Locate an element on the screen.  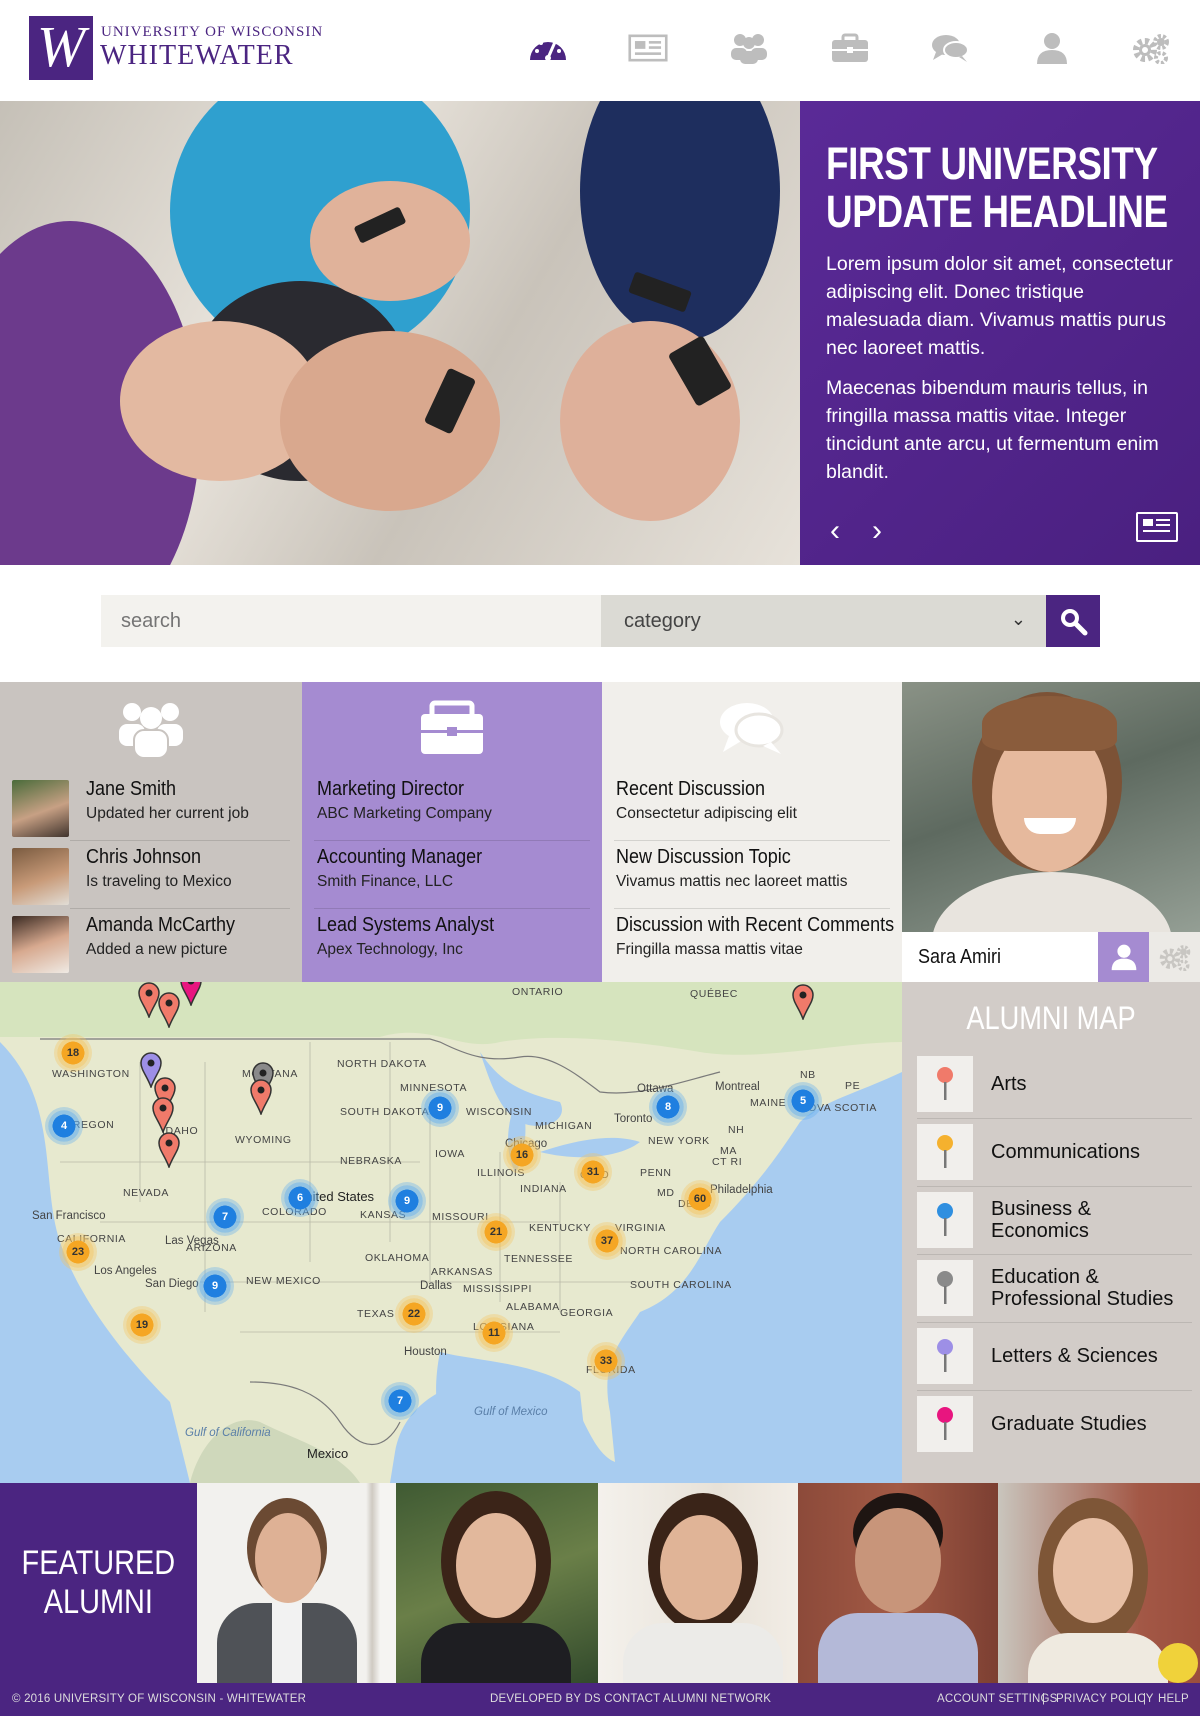
cluster-count: 5 is located at coordinates (803, 1101).